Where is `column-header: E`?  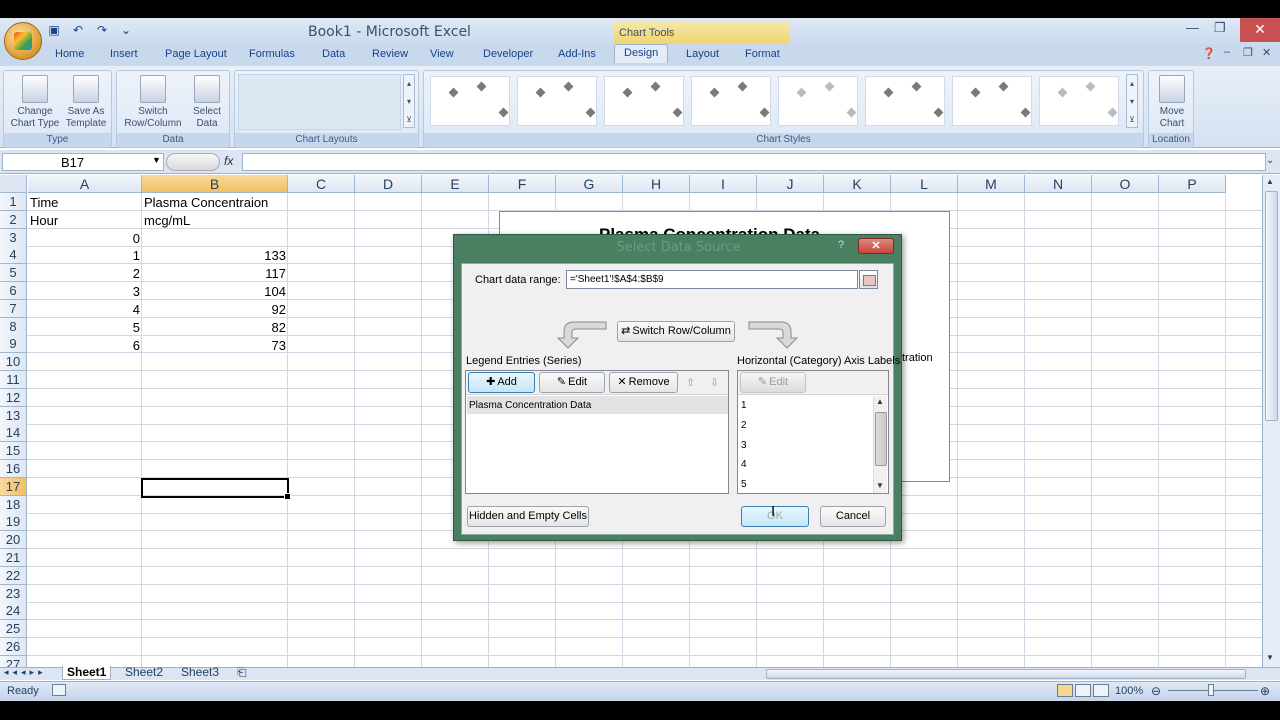
column-header: E is located at coordinates (455, 184).